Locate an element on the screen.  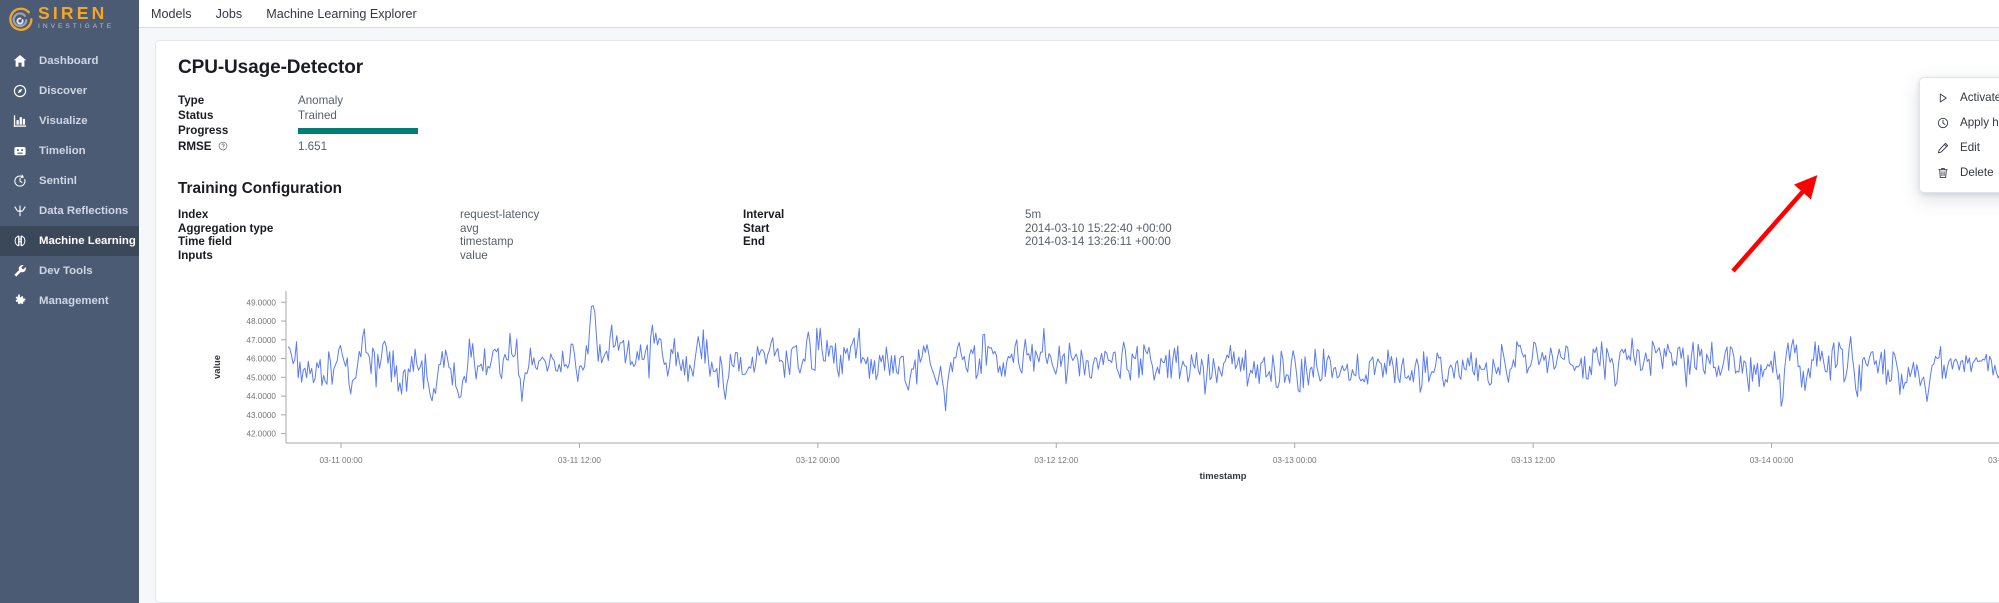
sidebar-item-sentinl: Sentinl is located at coordinates (69, 181).